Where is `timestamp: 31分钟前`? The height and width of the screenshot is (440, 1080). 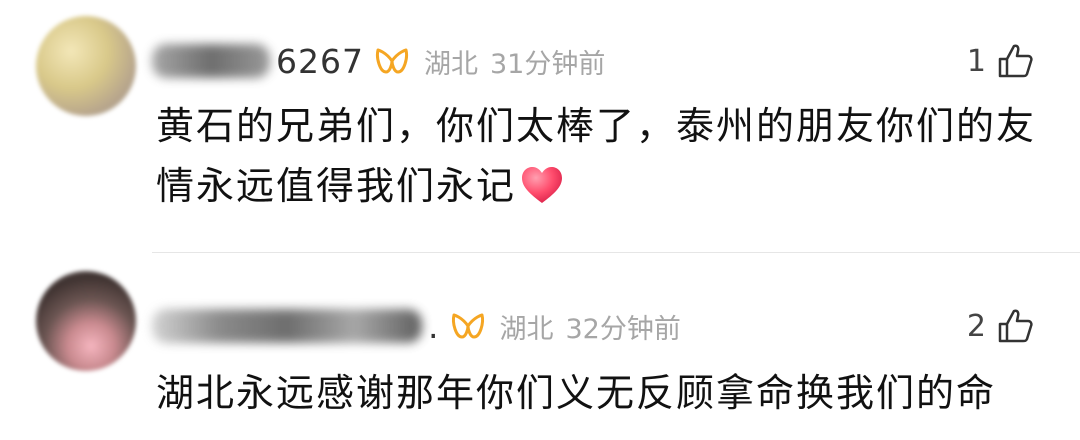
timestamp: 31分钟前 is located at coordinates (547, 64).